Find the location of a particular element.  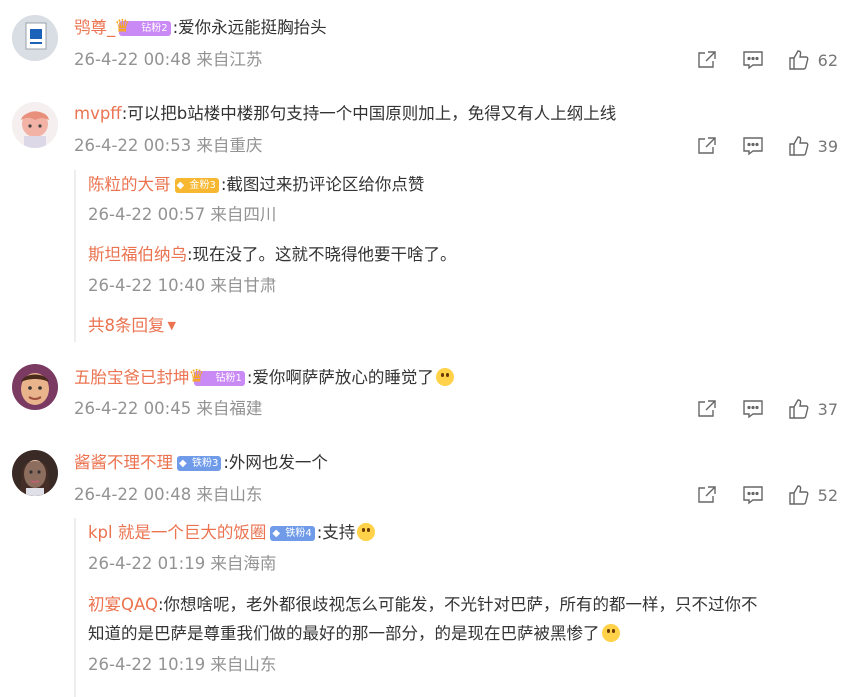

caret-down-icon: ▼ is located at coordinates (171, 325).